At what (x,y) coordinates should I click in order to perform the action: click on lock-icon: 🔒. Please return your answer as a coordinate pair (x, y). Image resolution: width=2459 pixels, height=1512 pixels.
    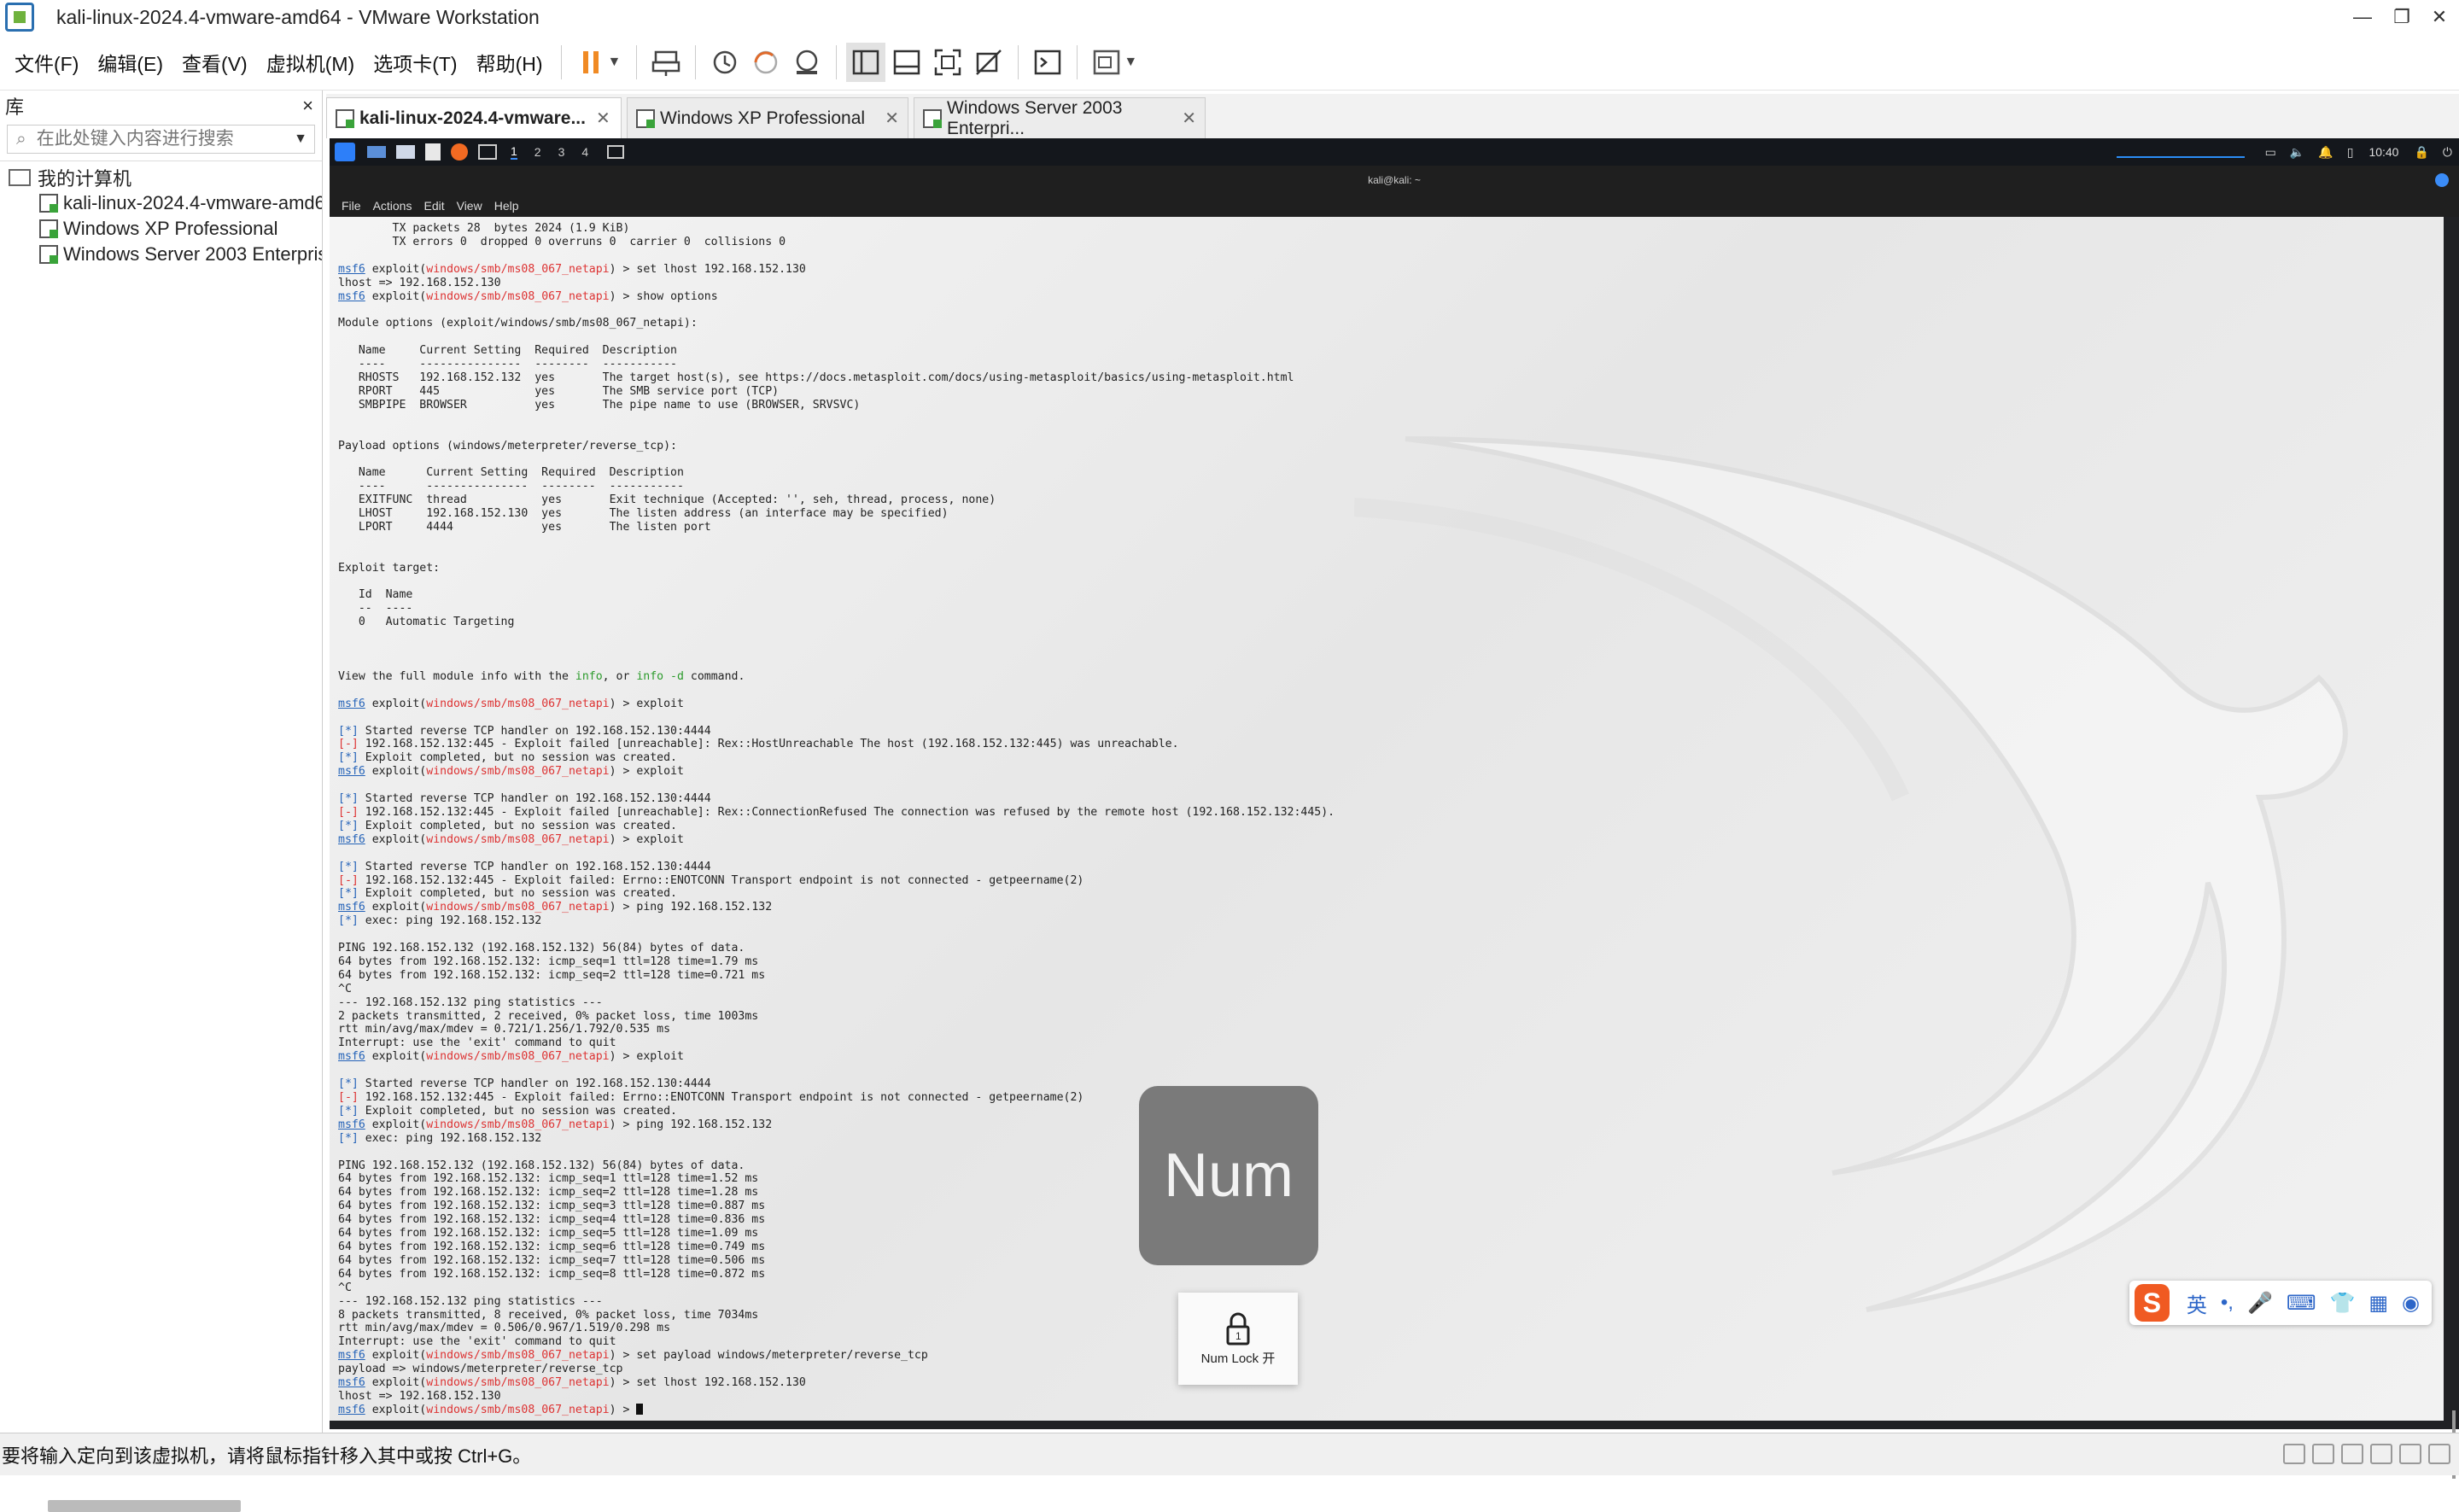
    Looking at the image, I should click on (2421, 152).